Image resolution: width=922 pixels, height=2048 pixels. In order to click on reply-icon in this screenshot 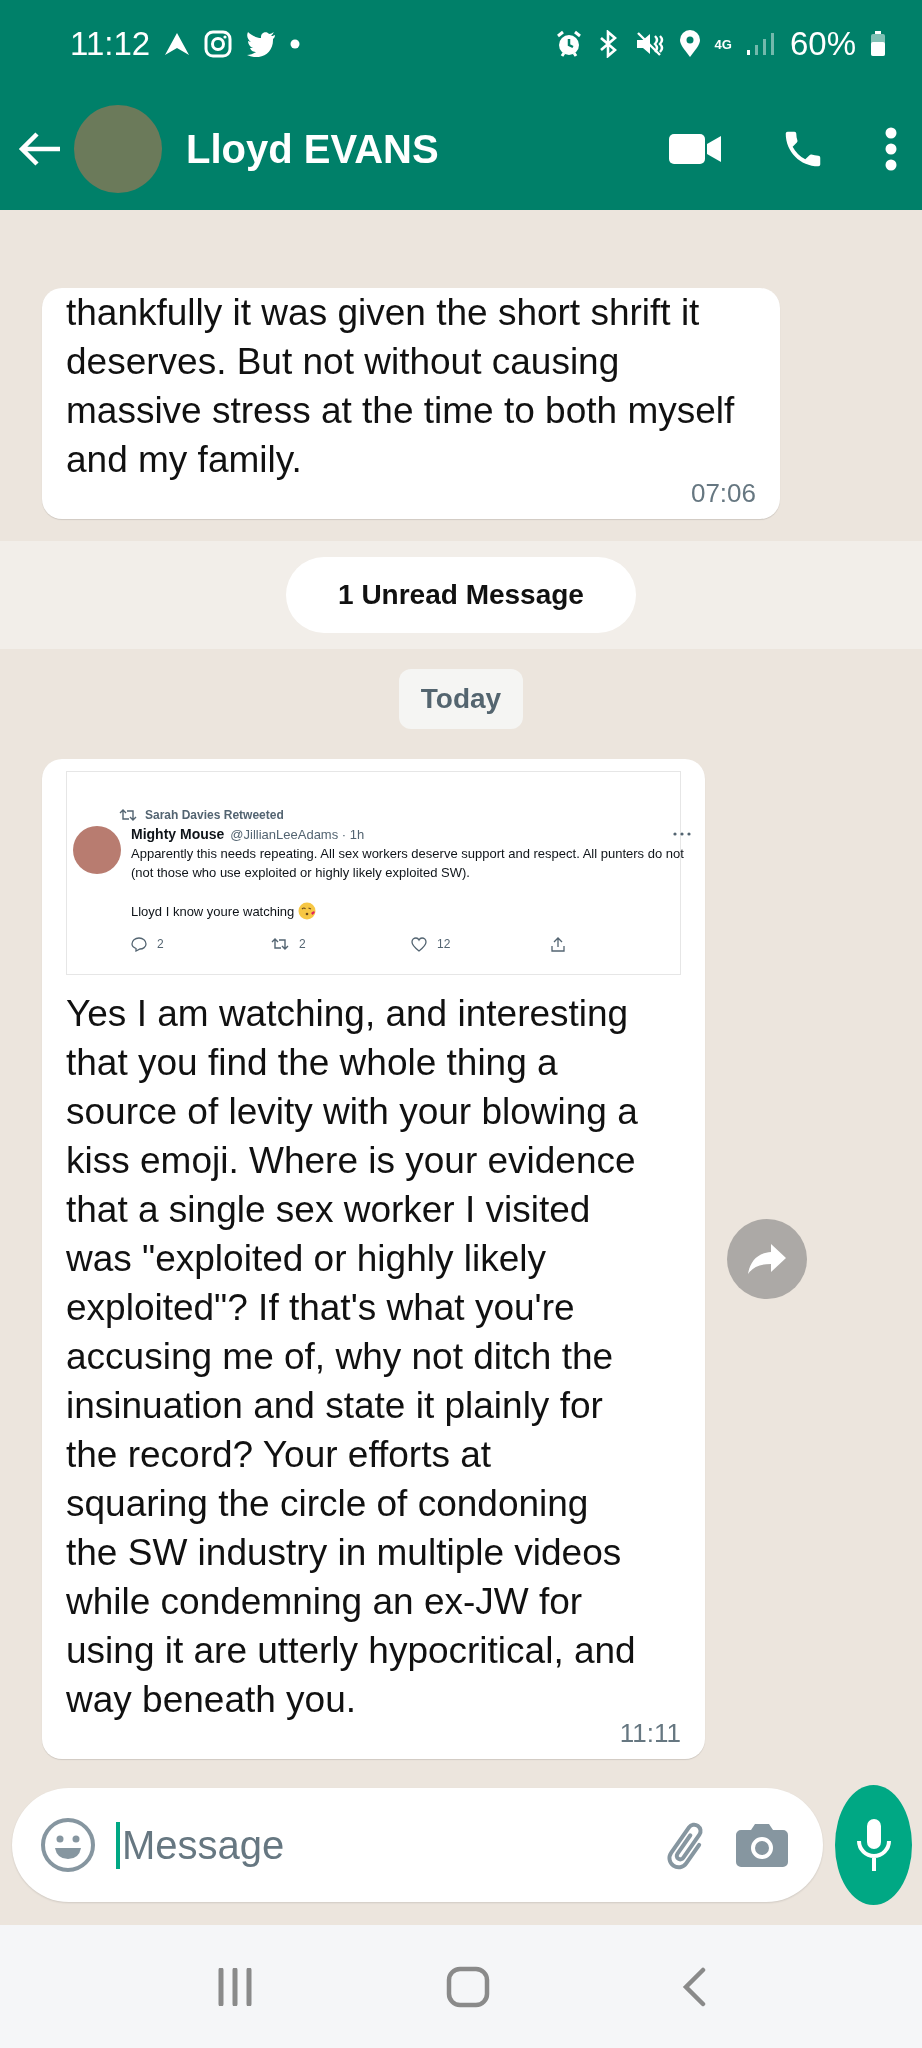, I will do `click(139, 944)`.